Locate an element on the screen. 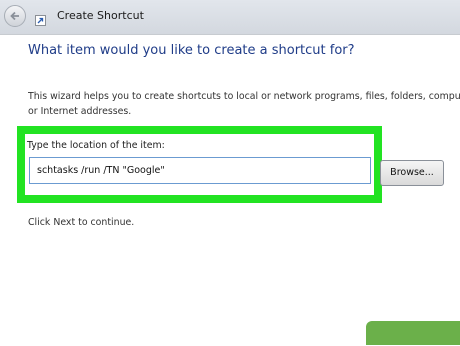 The height and width of the screenshot is (346, 460). location-label: Type the location of the item: is located at coordinates (96, 145).